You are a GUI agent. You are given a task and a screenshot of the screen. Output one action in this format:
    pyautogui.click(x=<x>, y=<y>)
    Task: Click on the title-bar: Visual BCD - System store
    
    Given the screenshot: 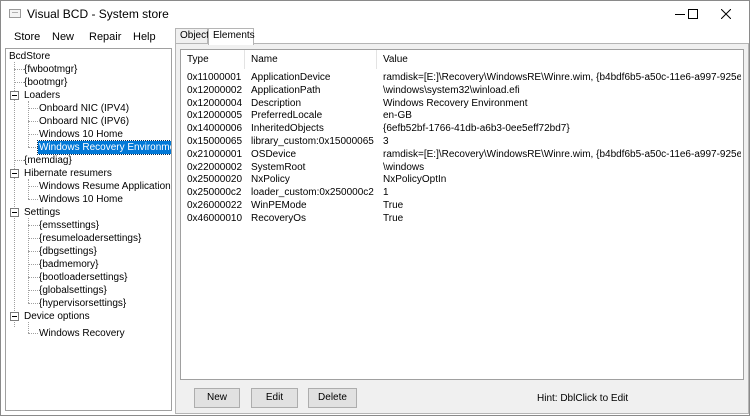 What is the action you would take?
    pyautogui.click(x=375, y=14)
    